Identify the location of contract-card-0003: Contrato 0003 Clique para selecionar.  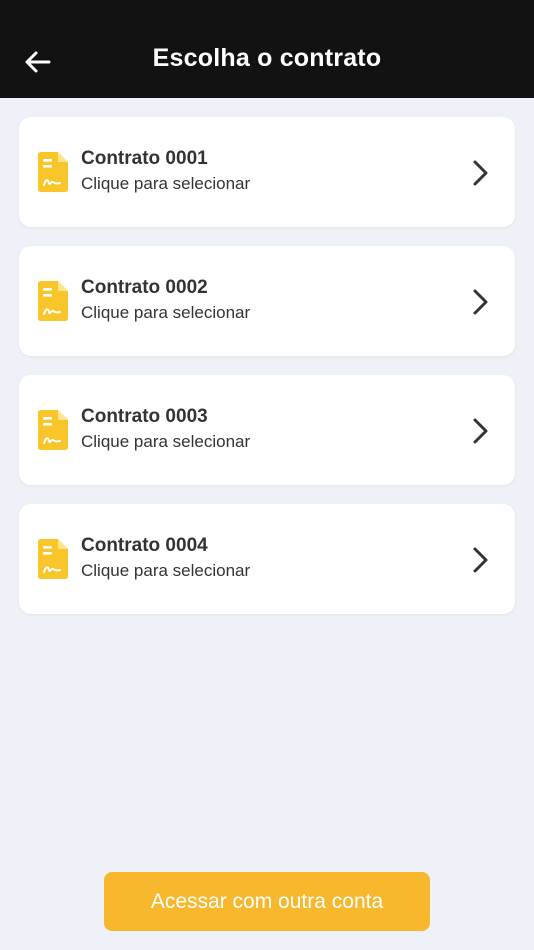
(267, 430).